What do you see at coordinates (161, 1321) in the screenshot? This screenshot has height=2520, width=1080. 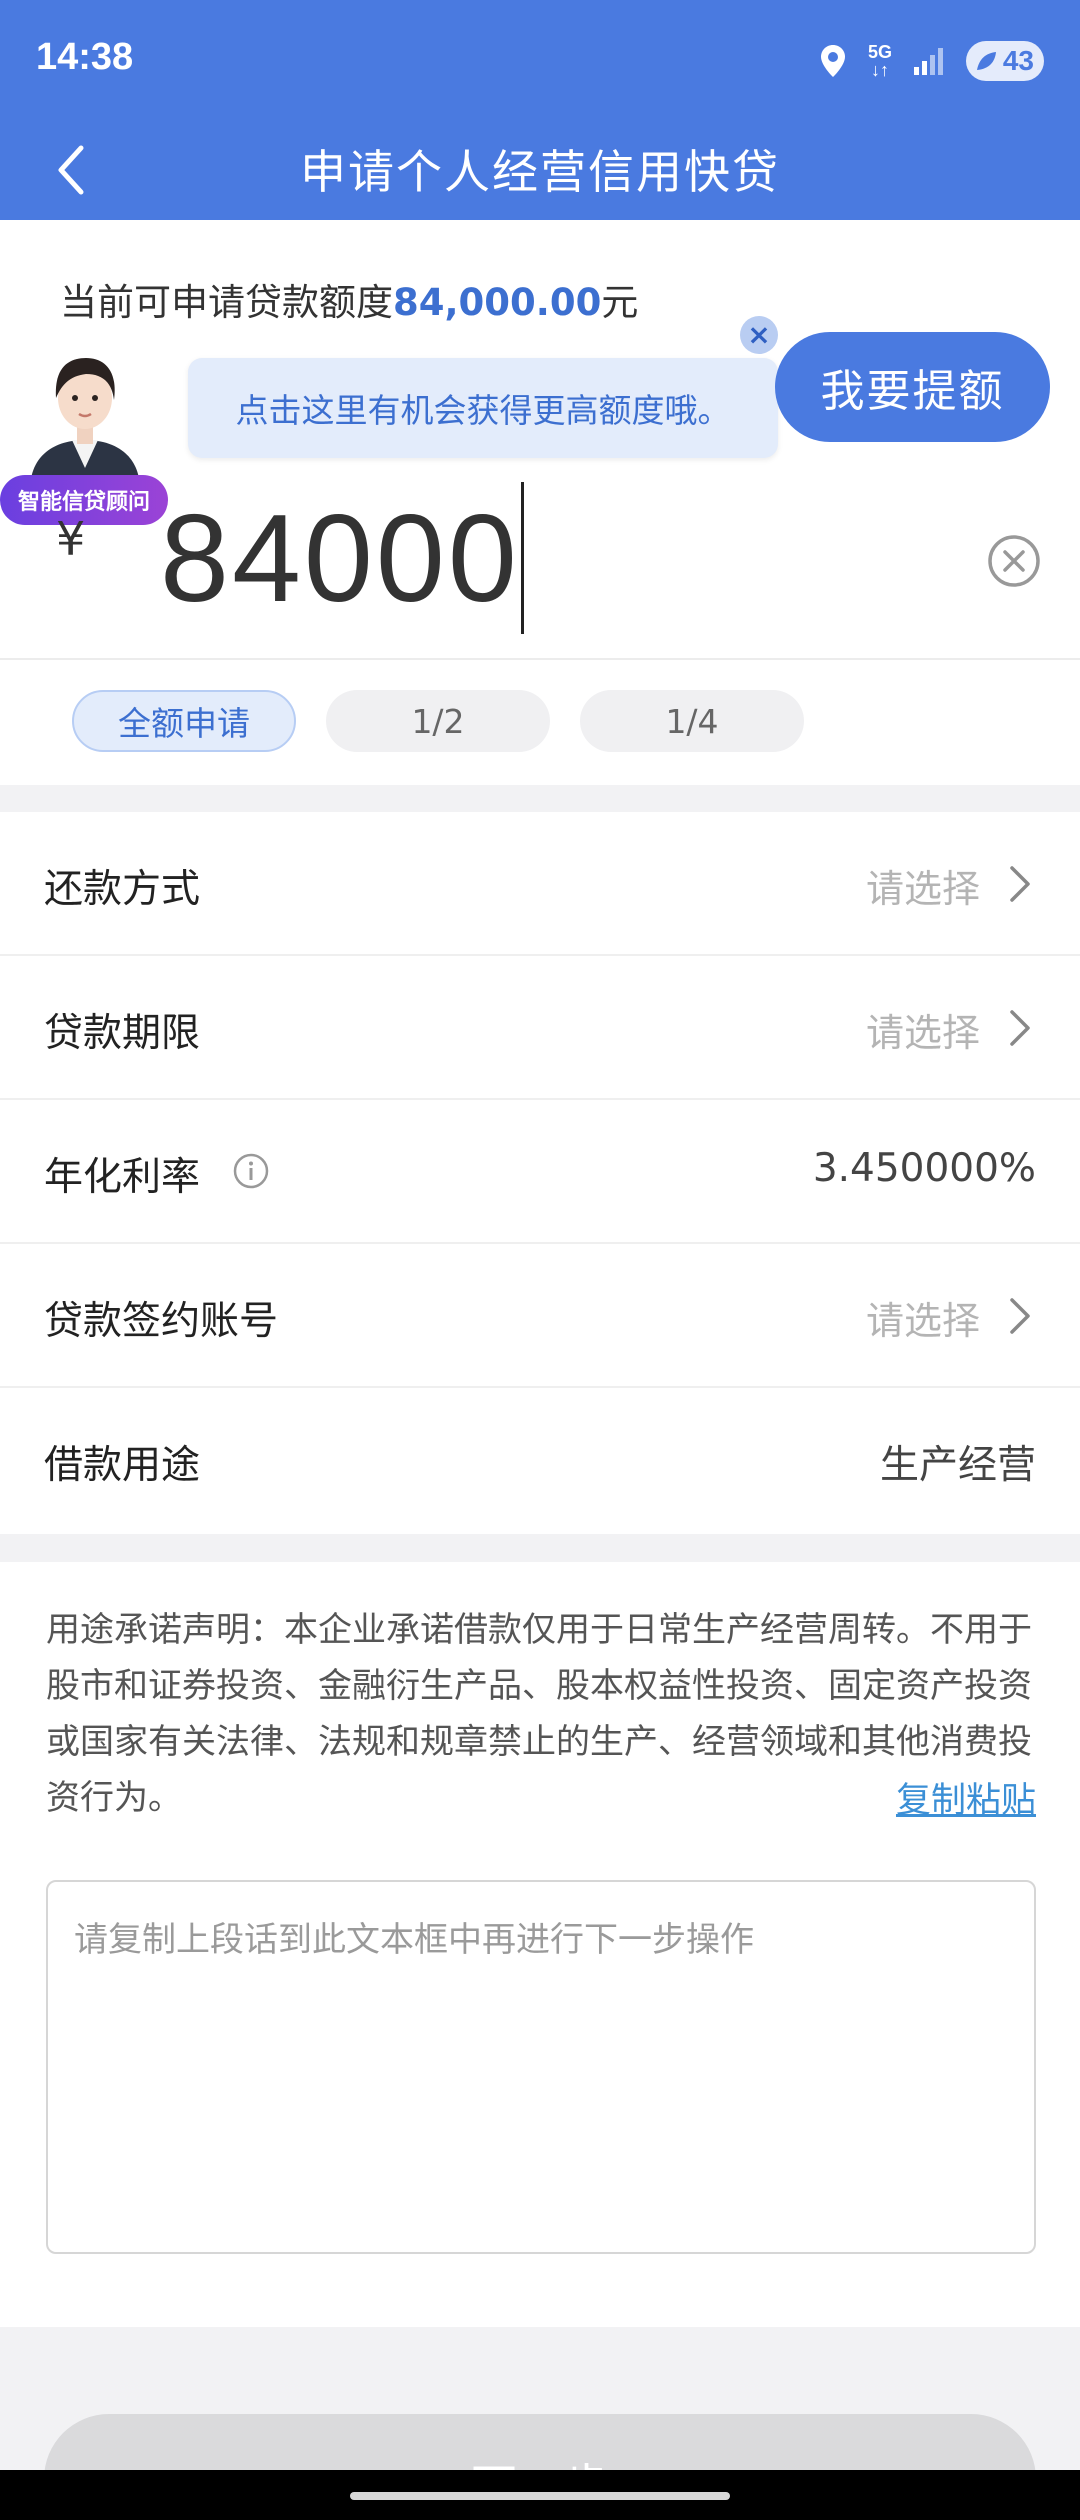 I see `signing-account-label: 贷款签约账号` at bounding box center [161, 1321].